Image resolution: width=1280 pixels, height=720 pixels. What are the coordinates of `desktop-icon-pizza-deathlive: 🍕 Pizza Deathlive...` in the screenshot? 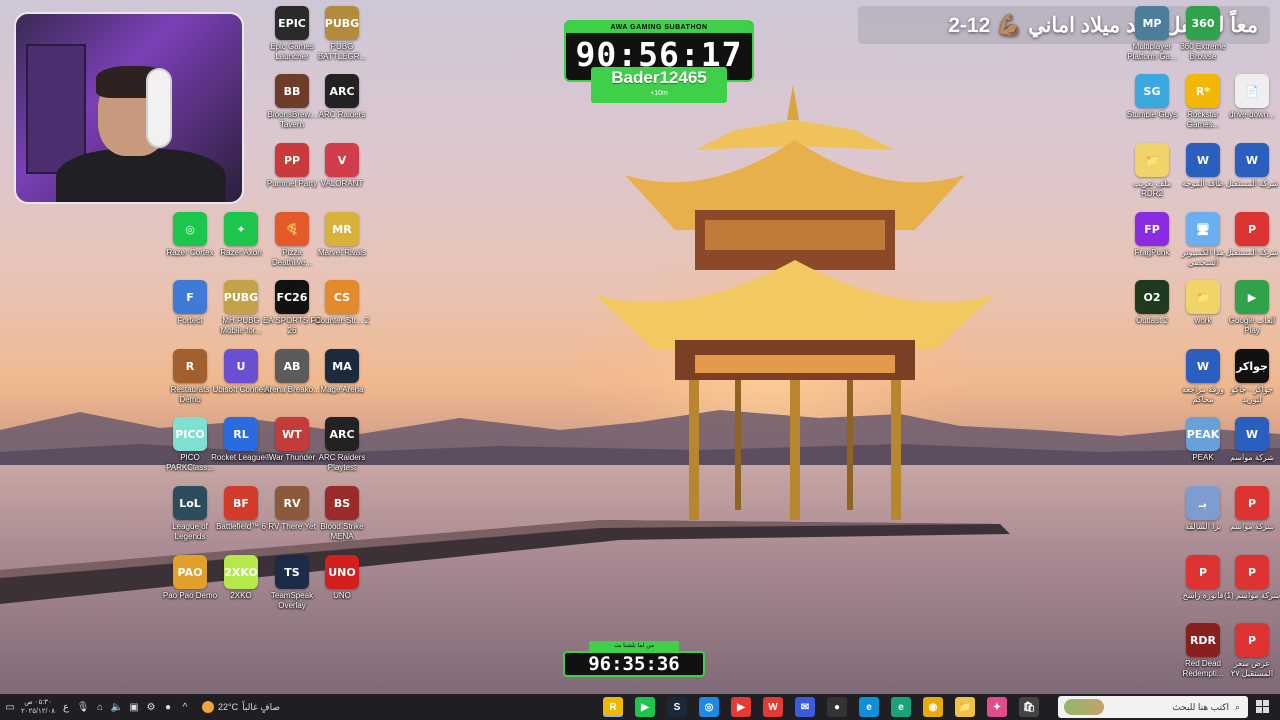 It's located at (292, 240).